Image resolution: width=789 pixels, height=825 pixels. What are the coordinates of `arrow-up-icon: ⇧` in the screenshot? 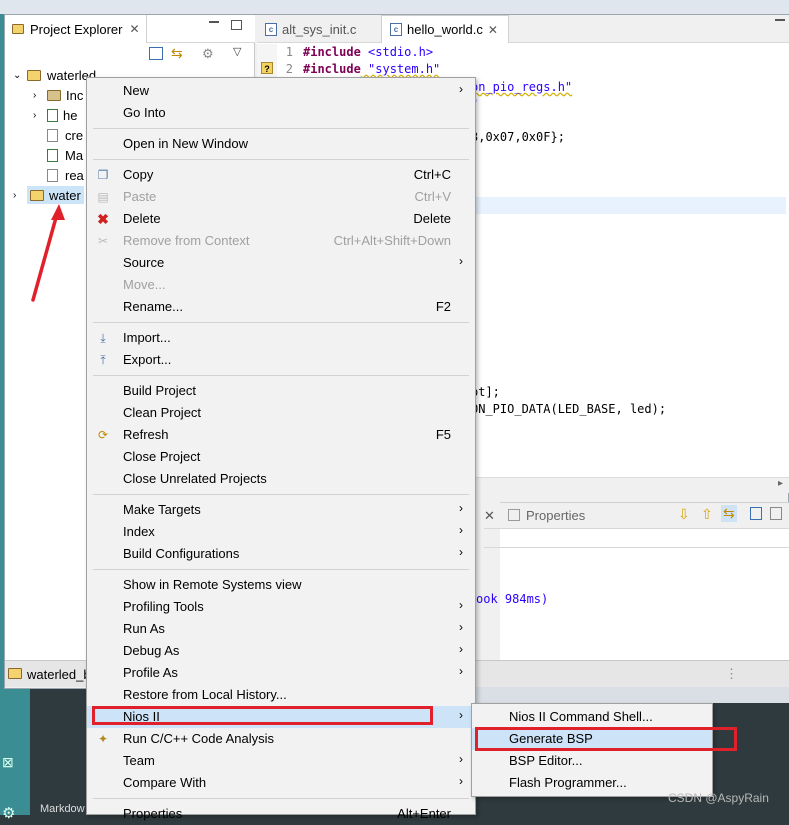 It's located at (707, 514).